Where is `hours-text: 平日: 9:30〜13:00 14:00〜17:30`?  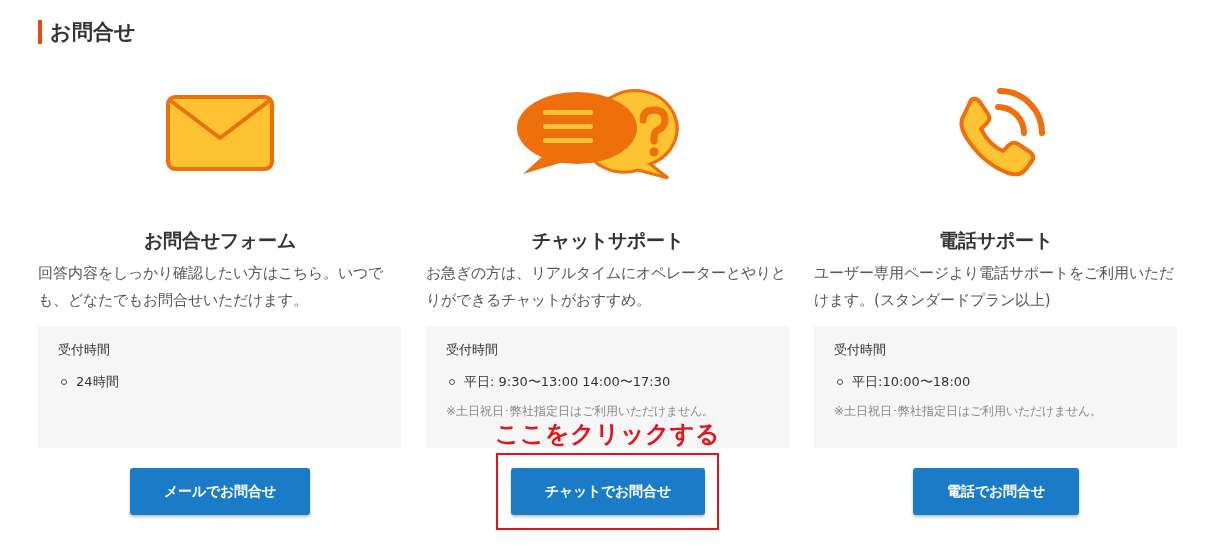 hours-text: 平日: 9:30〜13:00 14:00〜17:30 is located at coordinates (567, 382).